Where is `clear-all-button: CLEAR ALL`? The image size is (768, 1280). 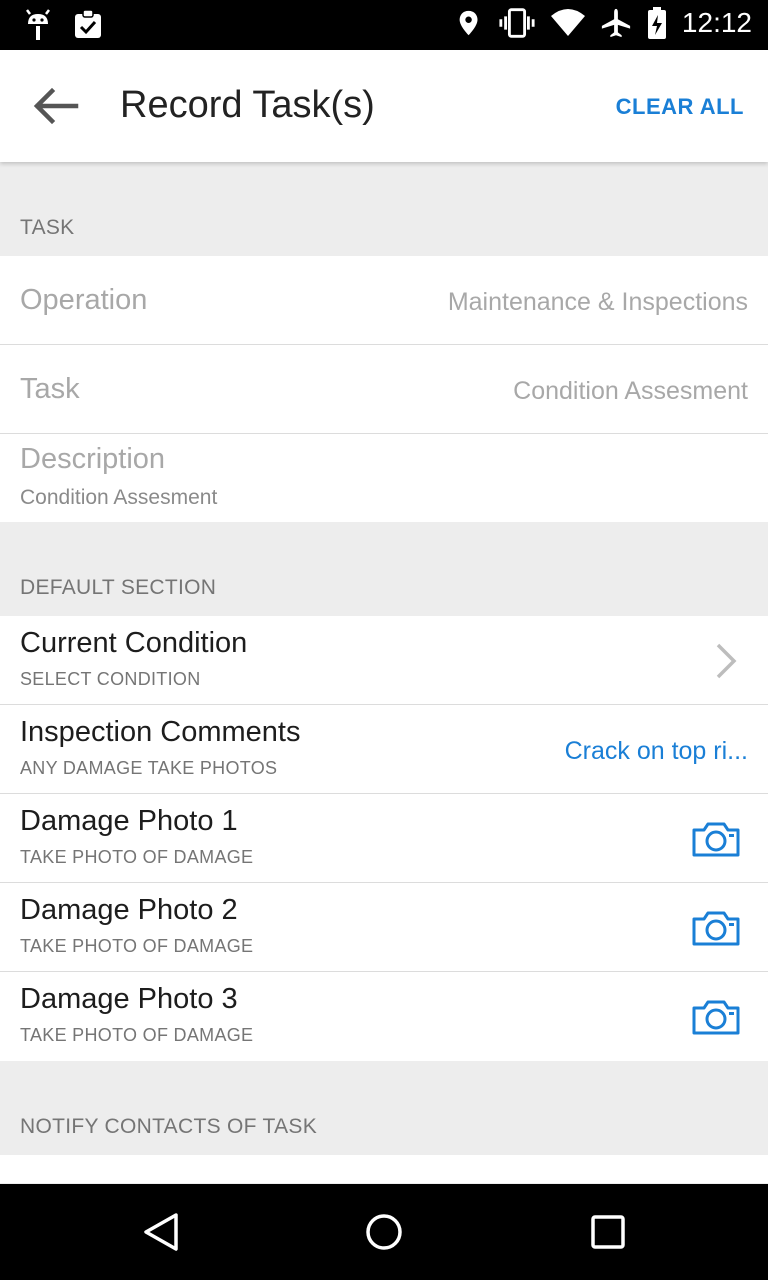 clear-all-button: CLEAR ALL is located at coordinates (680, 107).